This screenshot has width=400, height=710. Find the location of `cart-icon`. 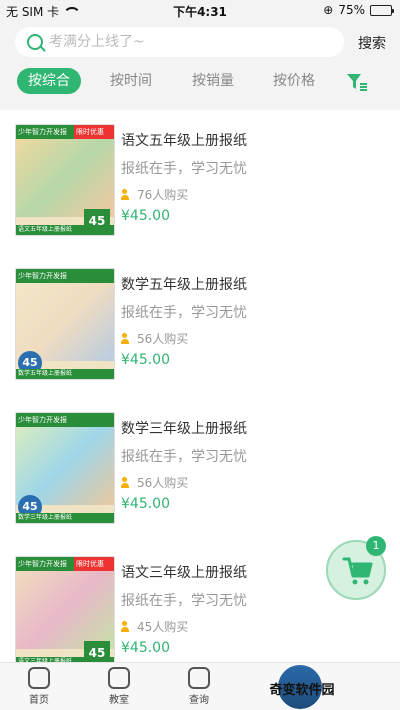

cart-icon is located at coordinates (357, 571).